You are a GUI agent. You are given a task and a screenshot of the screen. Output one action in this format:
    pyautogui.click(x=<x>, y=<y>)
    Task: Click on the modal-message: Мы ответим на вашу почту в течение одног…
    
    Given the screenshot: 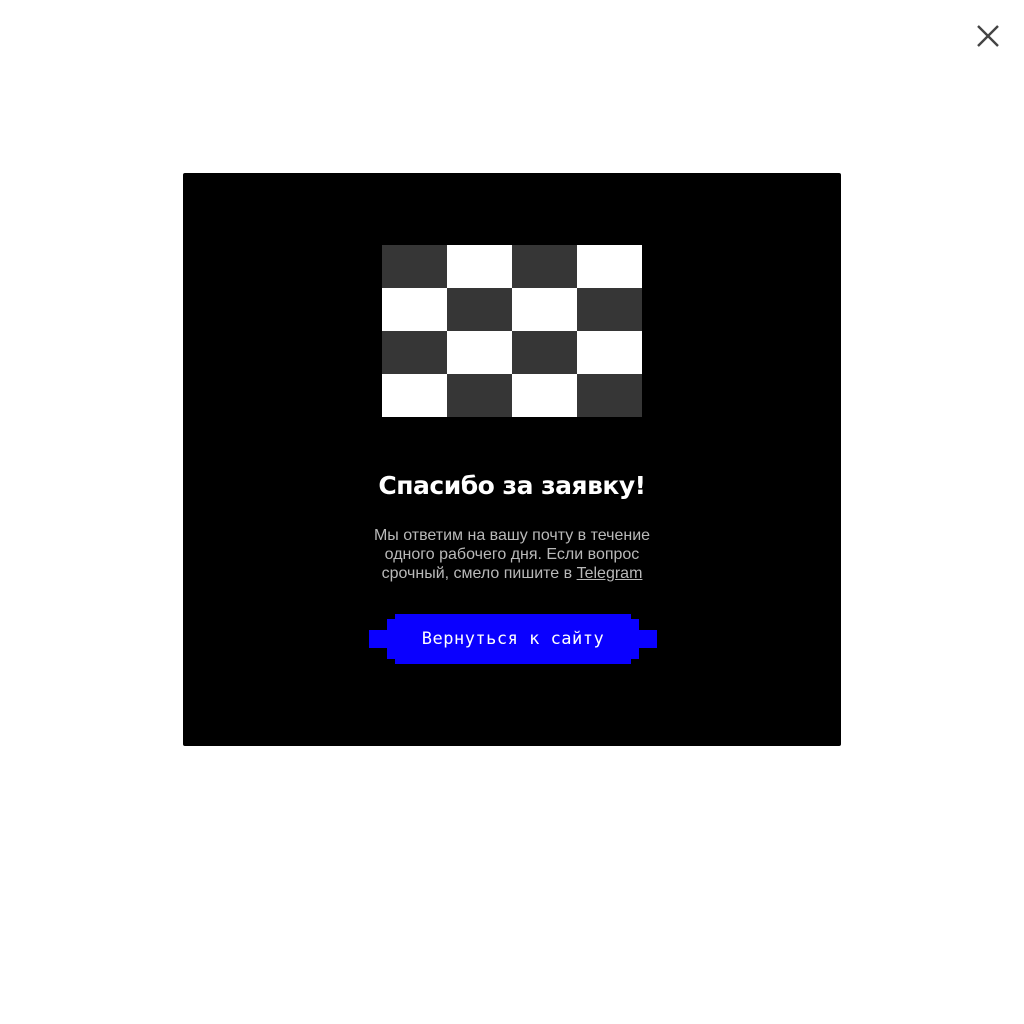 What is the action you would take?
    pyautogui.click(x=512, y=554)
    